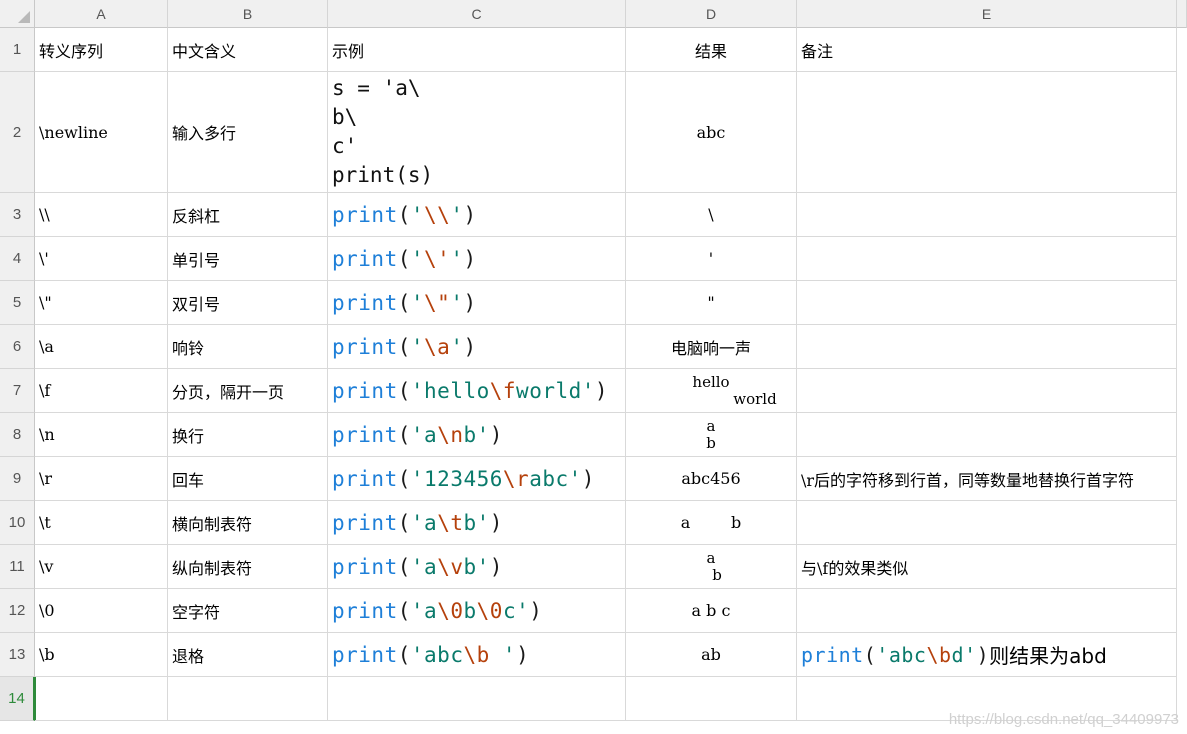 Image resolution: width=1187 pixels, height=734 pixels. I want to click on cell-d12: a b c, so click(711, 611).